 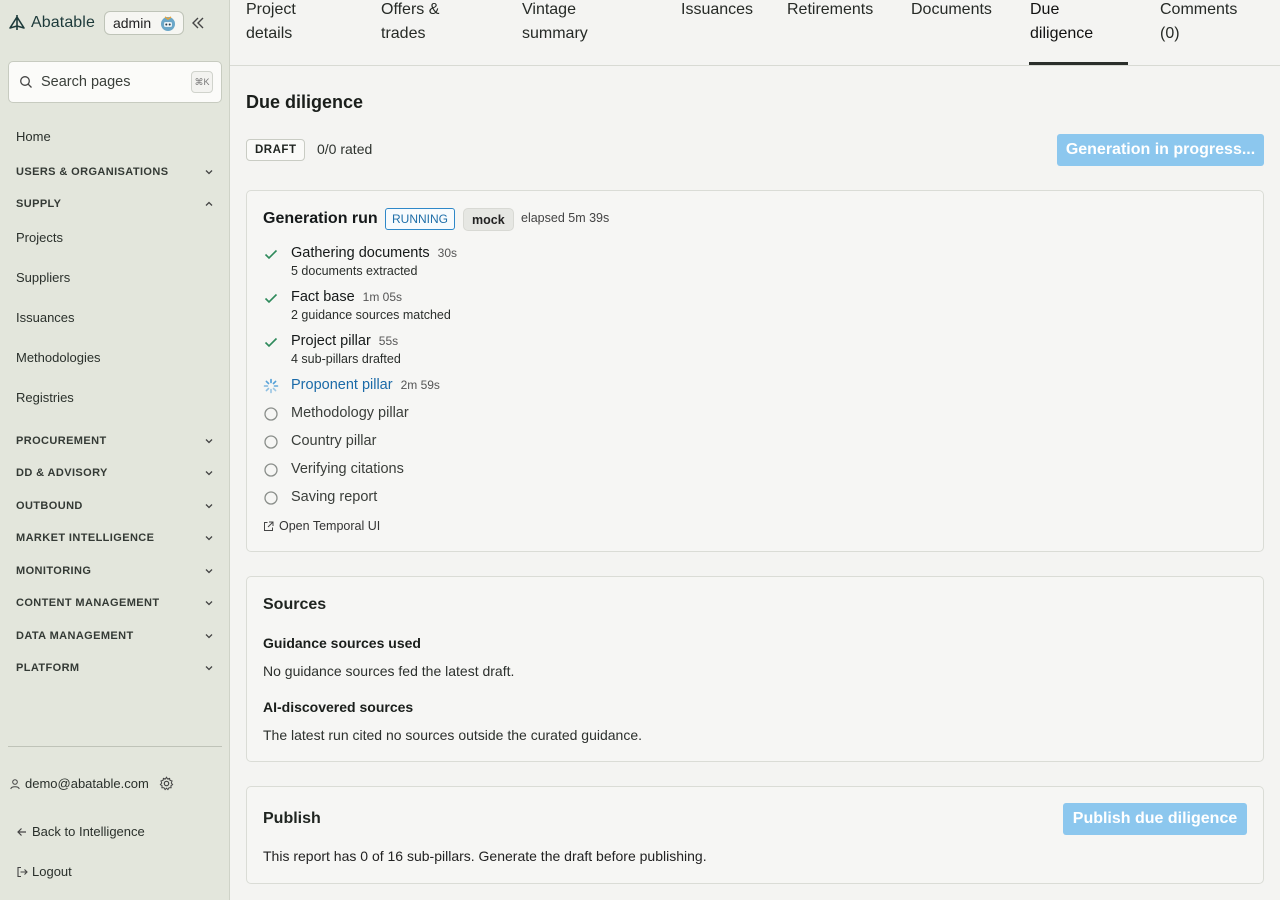 I want to click on run-status-badge: RUNNING, so click(x=420, y=219).